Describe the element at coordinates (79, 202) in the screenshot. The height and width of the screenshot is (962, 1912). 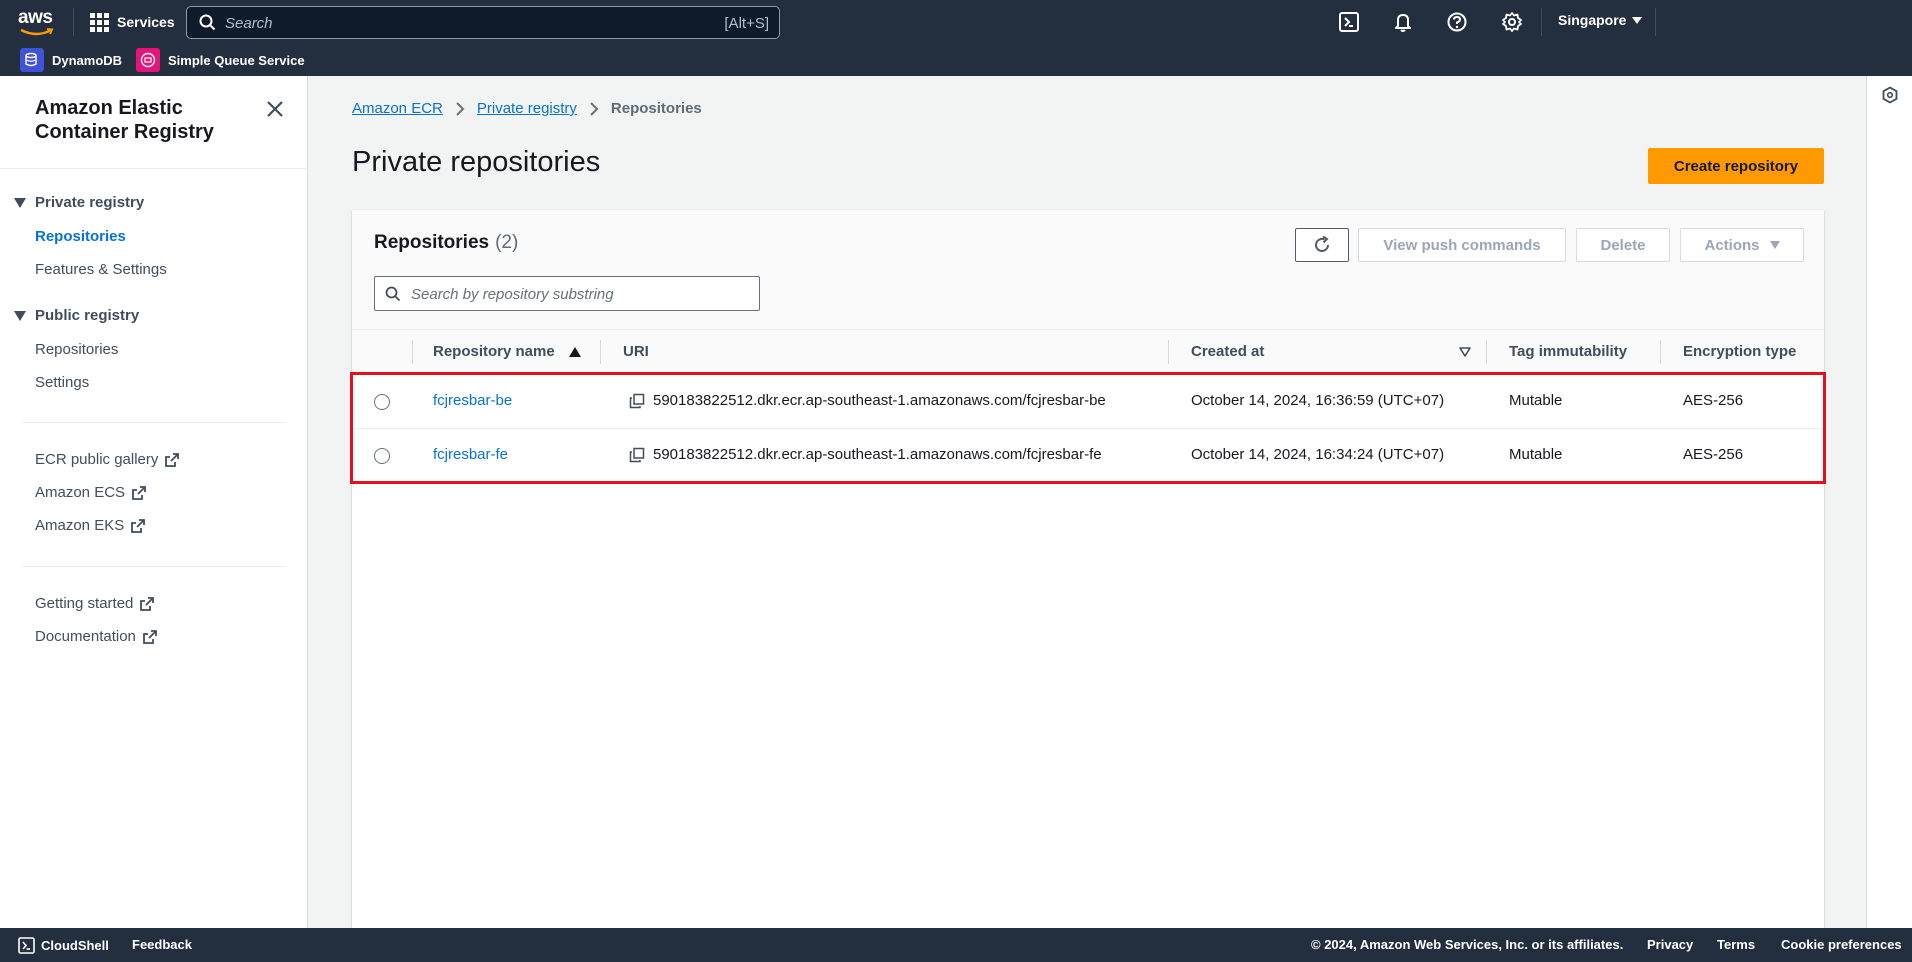
I see `sidebar-section-private-registry: Private registry` at that location.